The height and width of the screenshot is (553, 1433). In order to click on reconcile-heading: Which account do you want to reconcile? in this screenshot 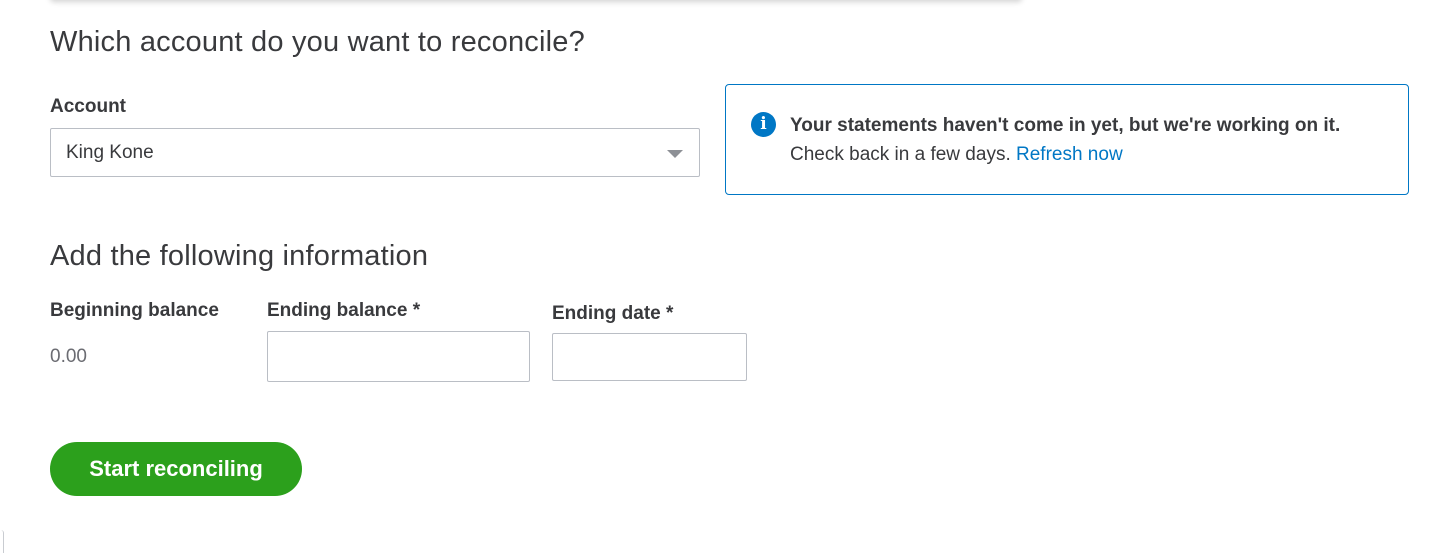, I will do `click(317, 42)`.